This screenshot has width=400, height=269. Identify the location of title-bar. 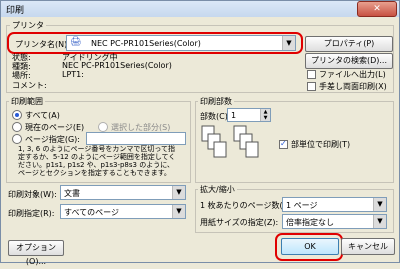
(200, 9).